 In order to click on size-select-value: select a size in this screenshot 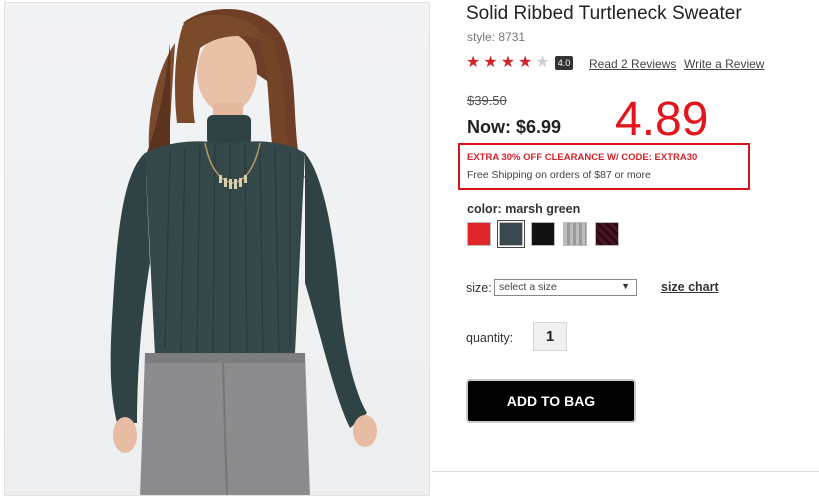, I will do `click(528, 287)`.